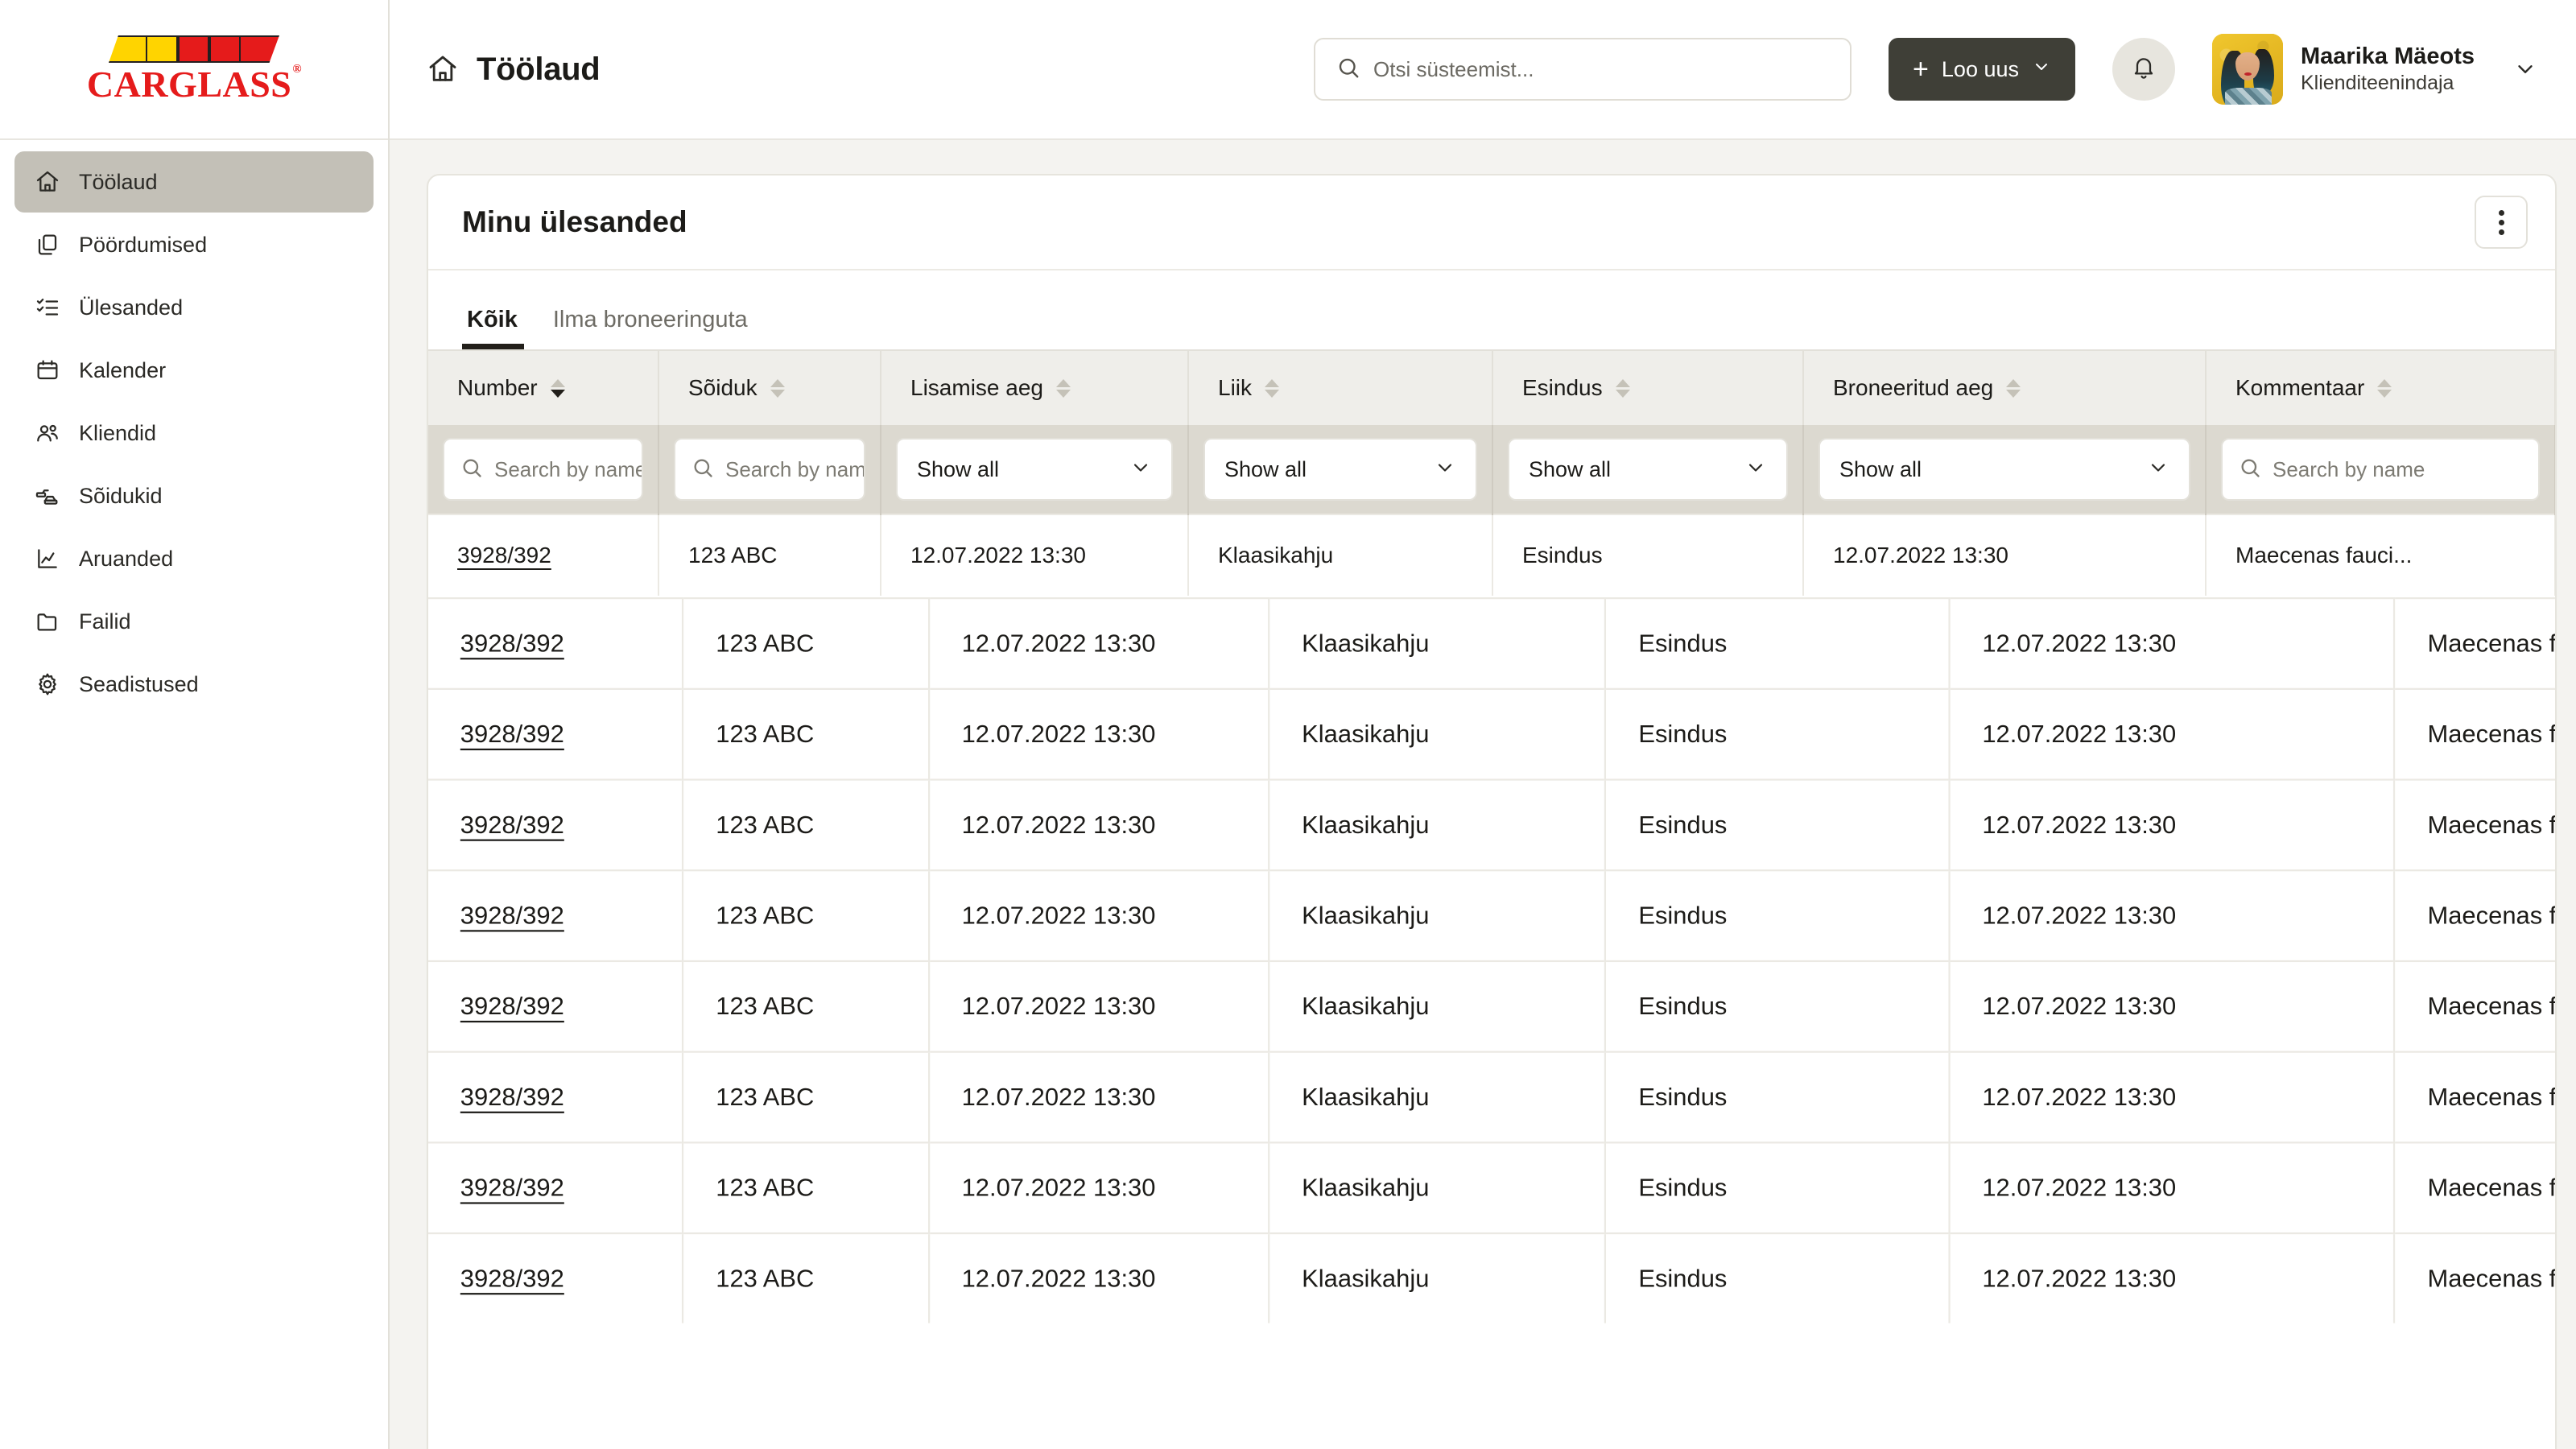  I want to click on sidebar-item-seadistused: Seadistused, so click(194, 684).